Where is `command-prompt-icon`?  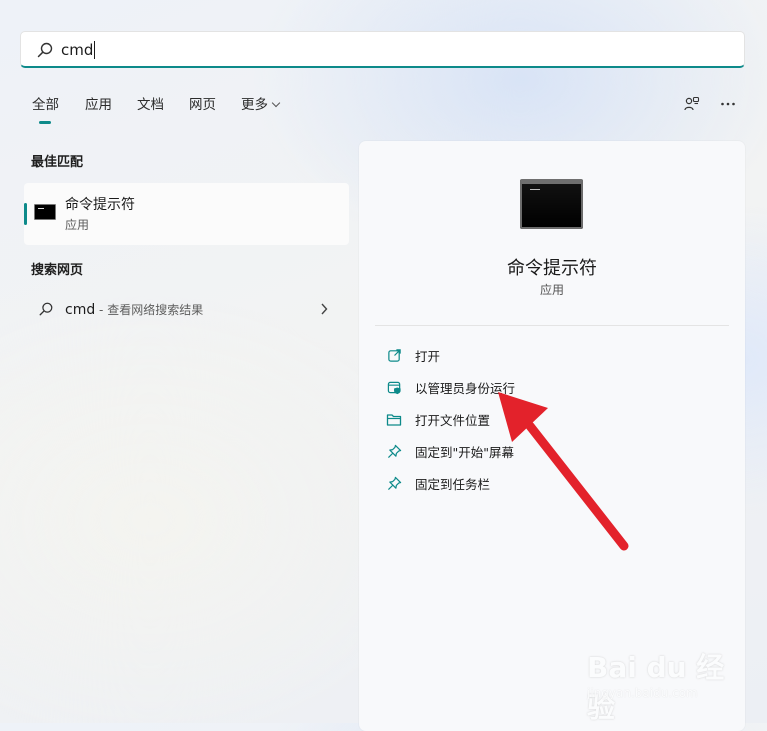
command-prompt-icon is located at coordinates (45, 212).